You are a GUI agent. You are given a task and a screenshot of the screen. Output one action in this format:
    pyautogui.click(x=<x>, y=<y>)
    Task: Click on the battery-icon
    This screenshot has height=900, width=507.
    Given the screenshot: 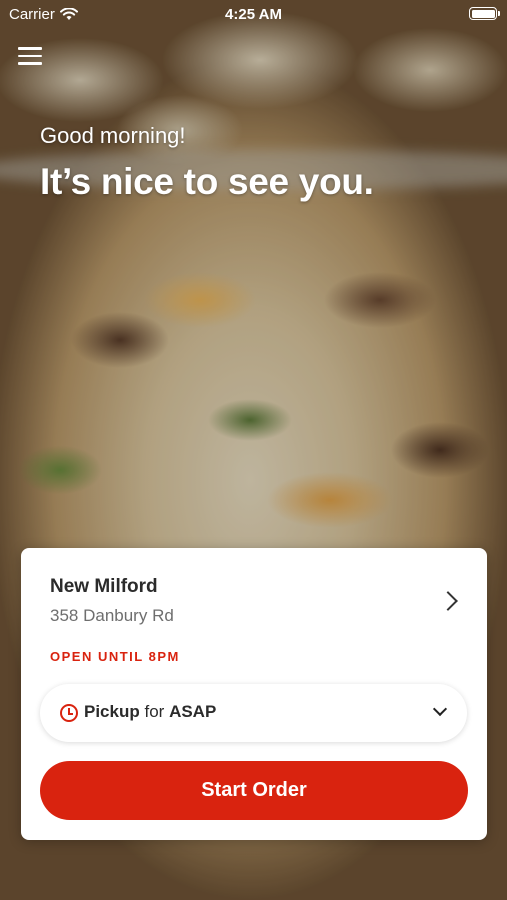 What is the action you would take?
    pyautogui.click(x=484, y=13)
    